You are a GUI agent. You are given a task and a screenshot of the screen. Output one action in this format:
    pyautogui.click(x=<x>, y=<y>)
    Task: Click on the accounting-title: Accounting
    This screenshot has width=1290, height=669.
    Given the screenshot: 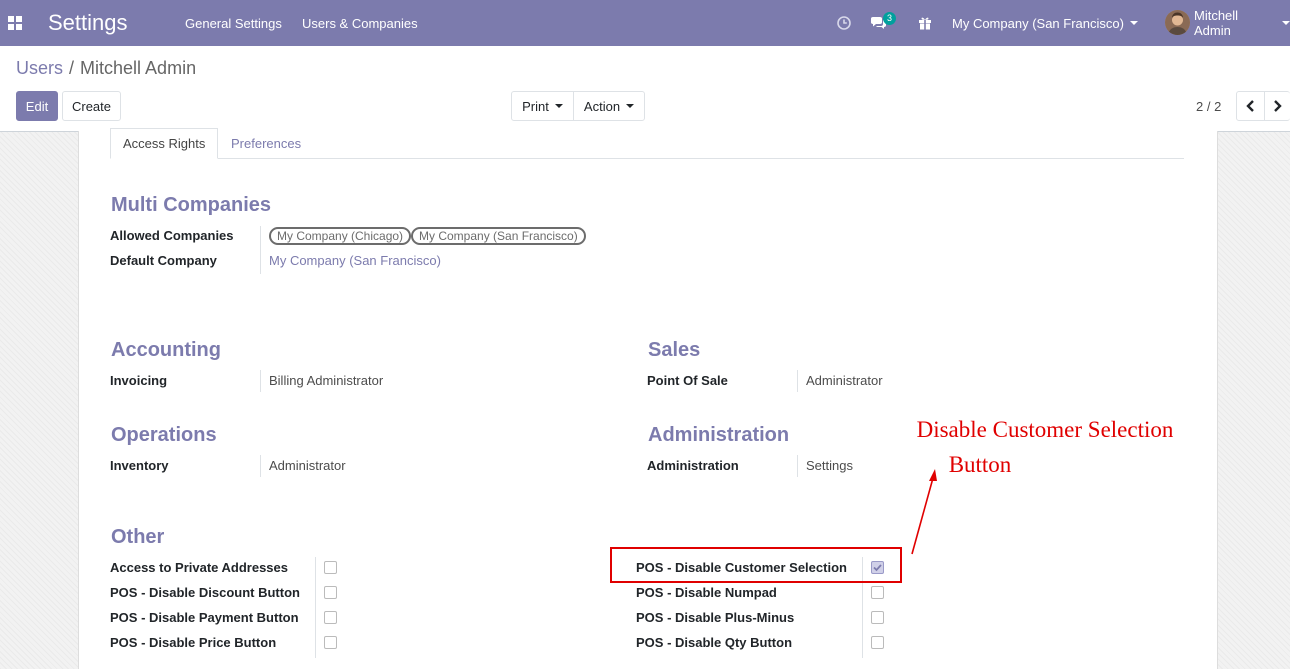 What is the action you would take?
    pyautogui.click(x=166, y=350)
    